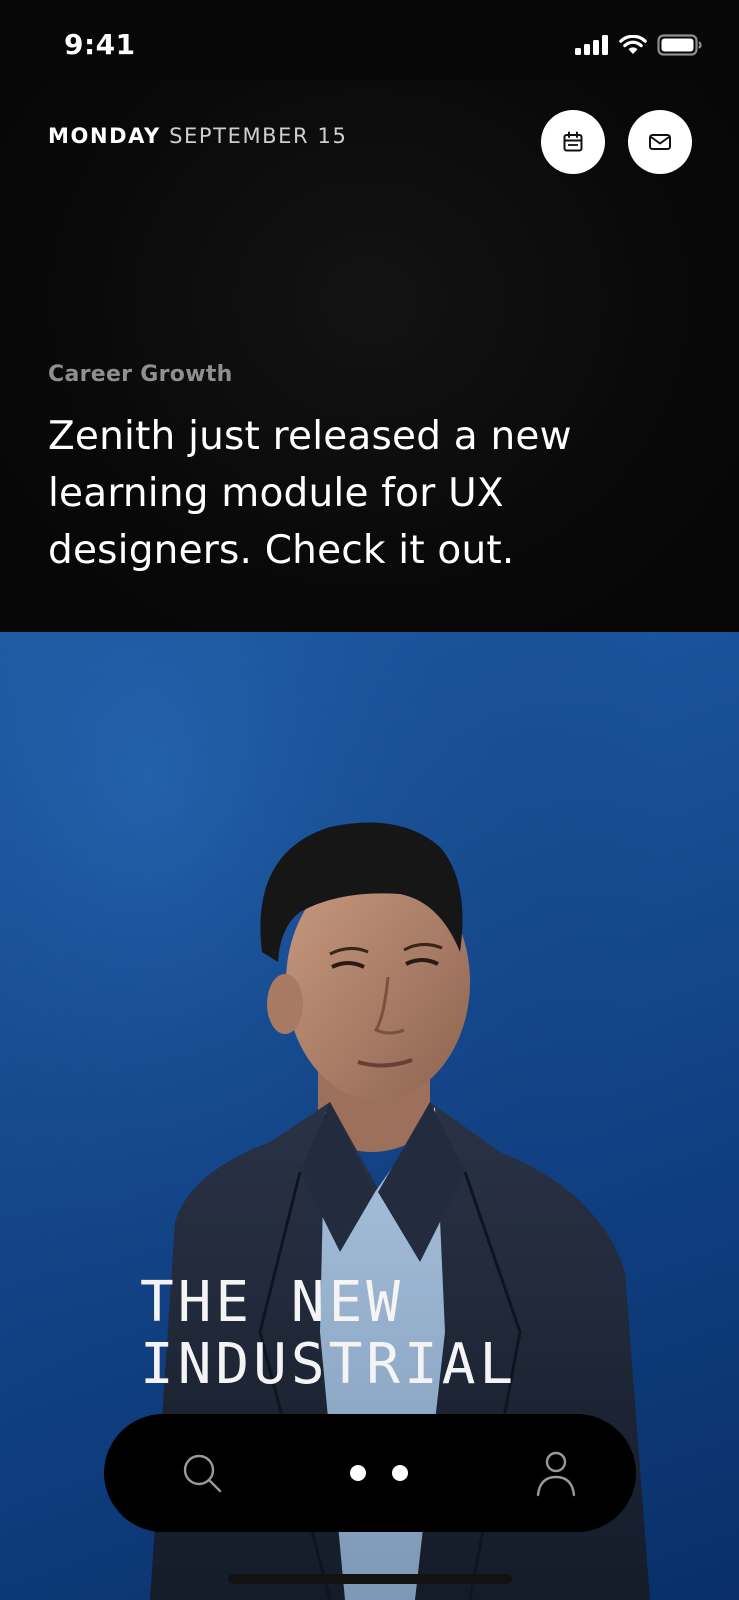  I want to click on profile-button, so click(556, 1473).